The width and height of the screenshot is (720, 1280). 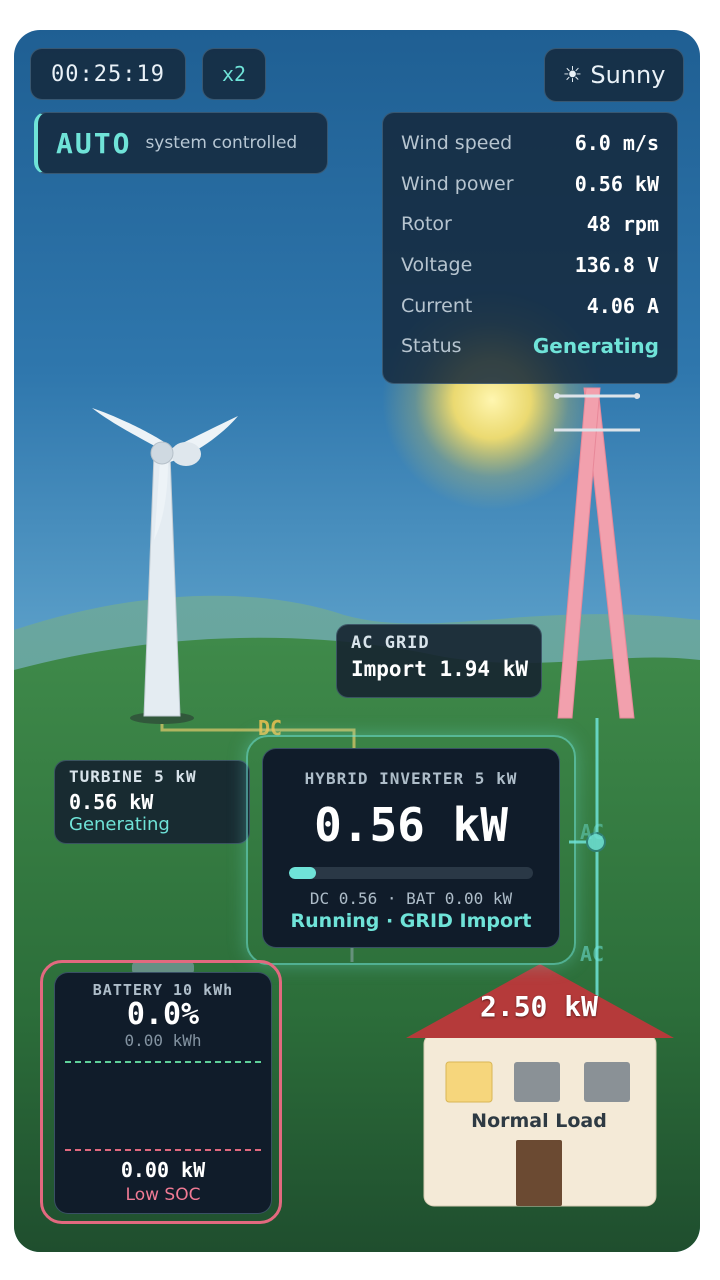 What do you see at coordinates (437, 305) in the screenshot?
I see `stat-label: Current` at bounding box center [437, 305].